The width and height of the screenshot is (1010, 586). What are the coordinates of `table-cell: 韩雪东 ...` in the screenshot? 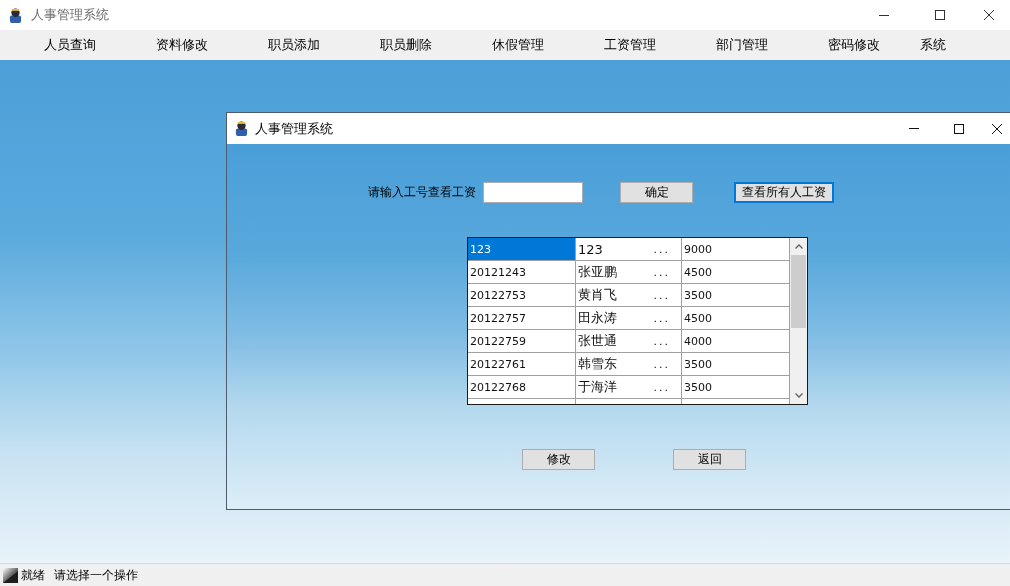 It's located at (629, 364).